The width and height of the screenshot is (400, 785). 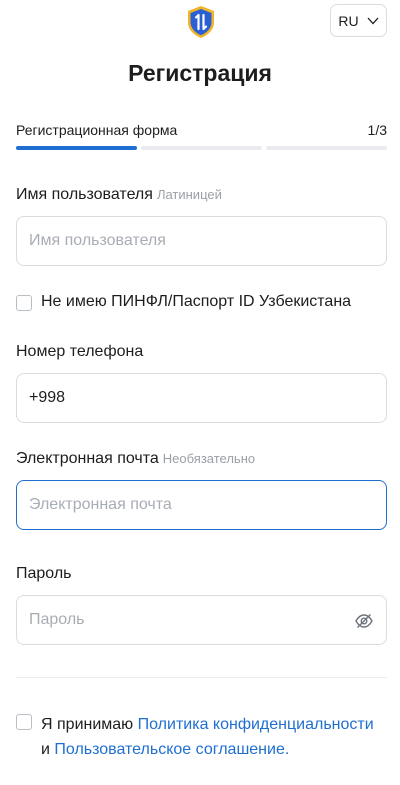 I want to click on email-hint: Необязательно, so click(x=209, y=458).